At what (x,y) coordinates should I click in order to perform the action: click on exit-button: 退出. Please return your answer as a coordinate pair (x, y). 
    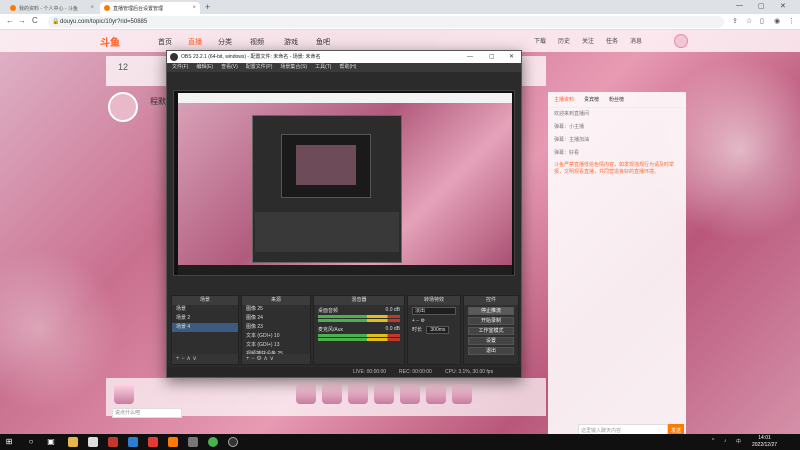
    Looking at the image, I should click on (491, 351).